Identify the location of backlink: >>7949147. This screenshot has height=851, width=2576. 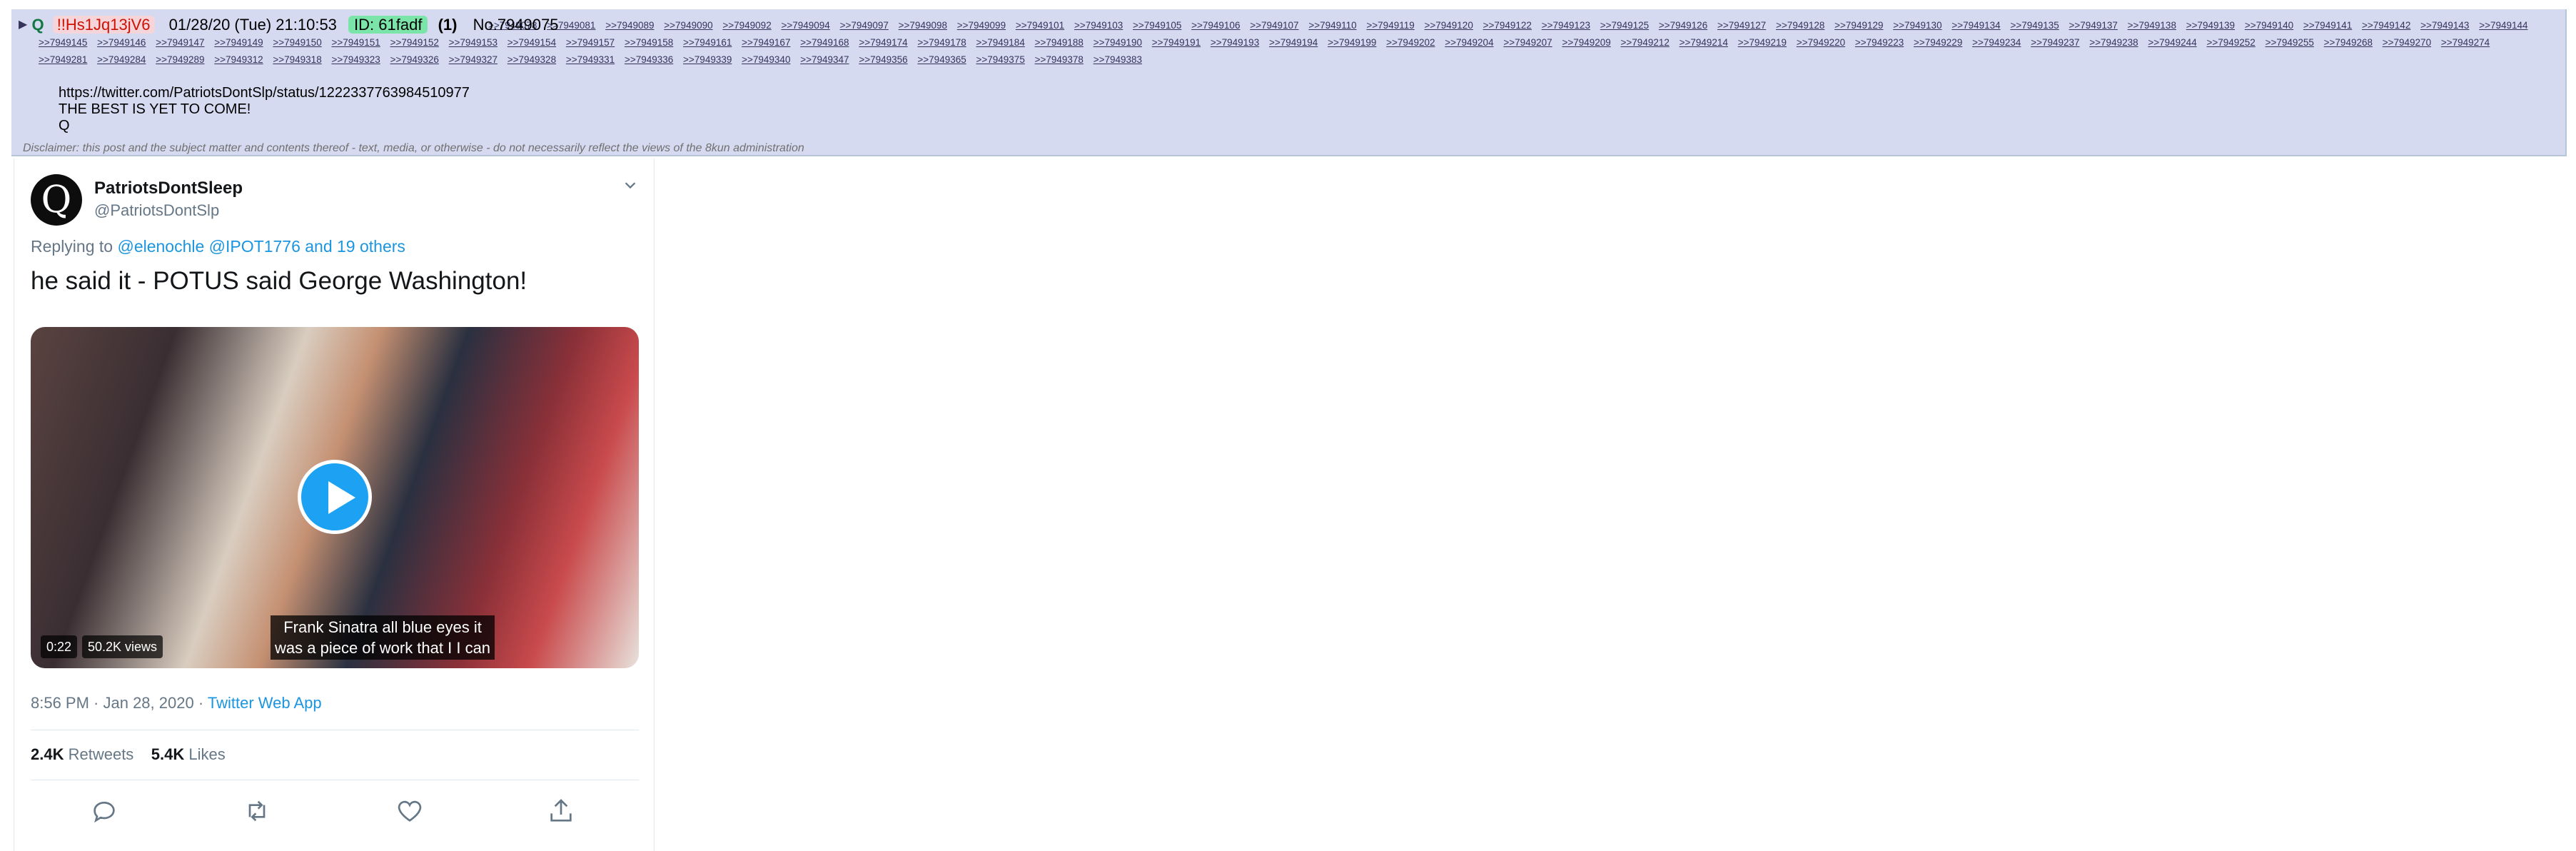
(180, 42).